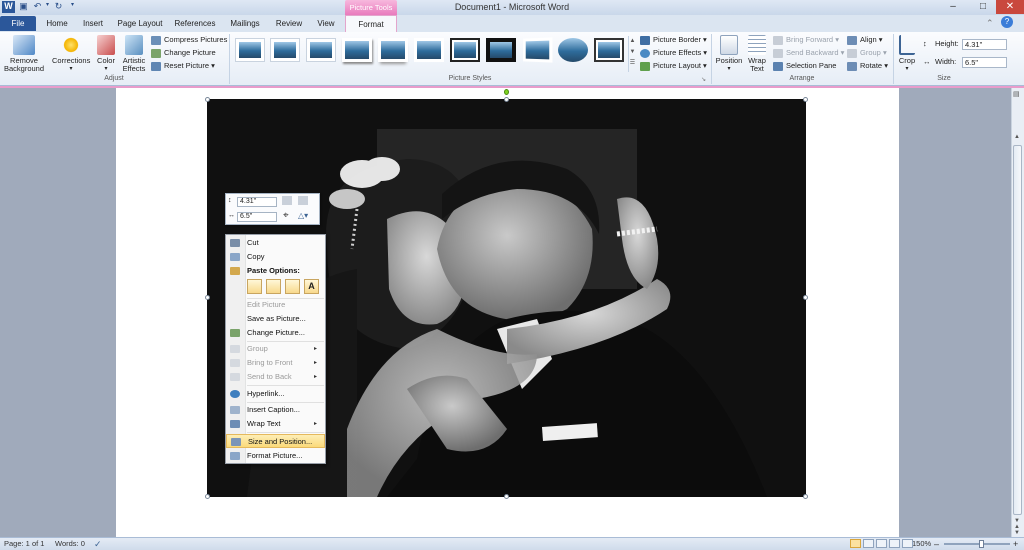  What do you see at coordinates (868, 543) in the screenshot?
I see `full-screen-reading-icon` at bounding box center [868, 543].